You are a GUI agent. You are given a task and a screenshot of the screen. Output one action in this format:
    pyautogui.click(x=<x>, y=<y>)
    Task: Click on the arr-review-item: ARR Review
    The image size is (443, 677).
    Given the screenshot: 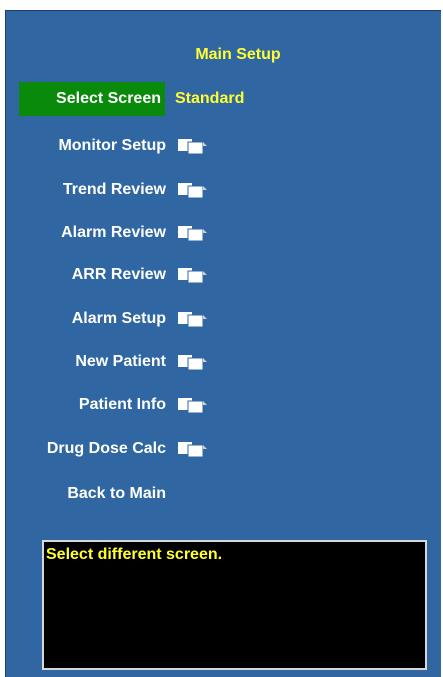 What is the action you would take?
    pyautogui.click(x=119, y=275)
    